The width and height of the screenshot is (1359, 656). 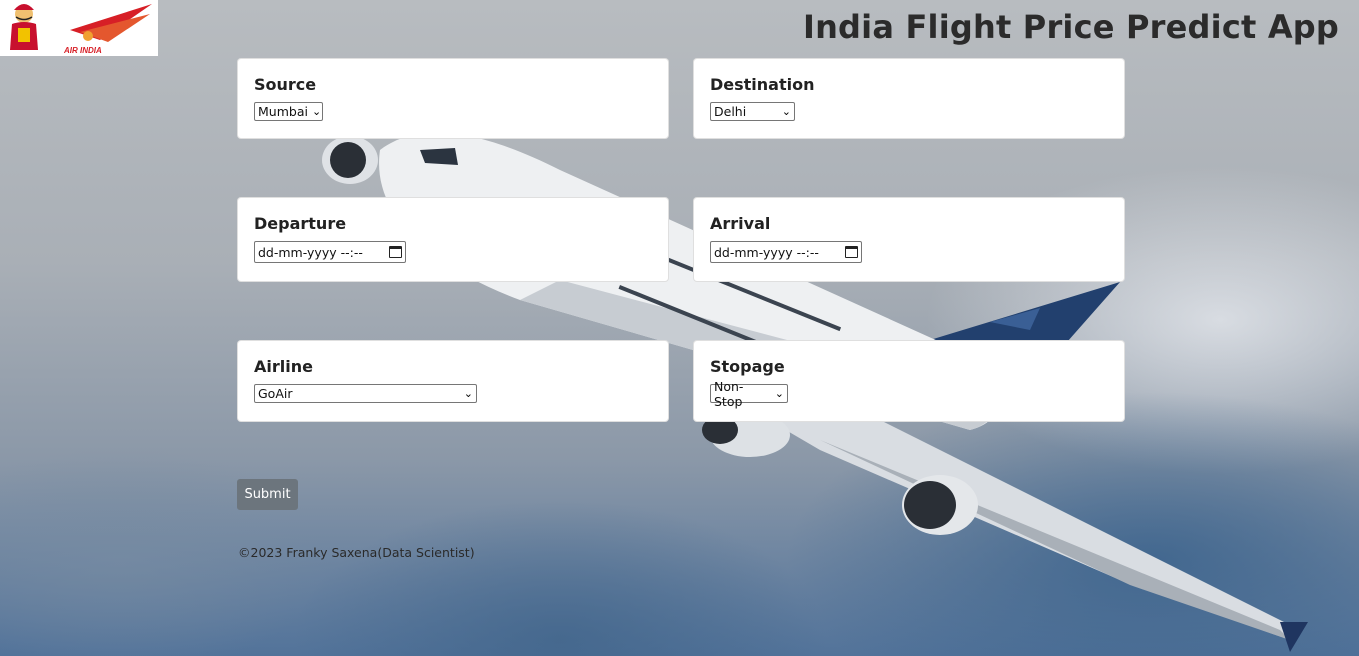 I want to click on stopage-select: Non-Stop ⌄, so click(x=749, y=394).